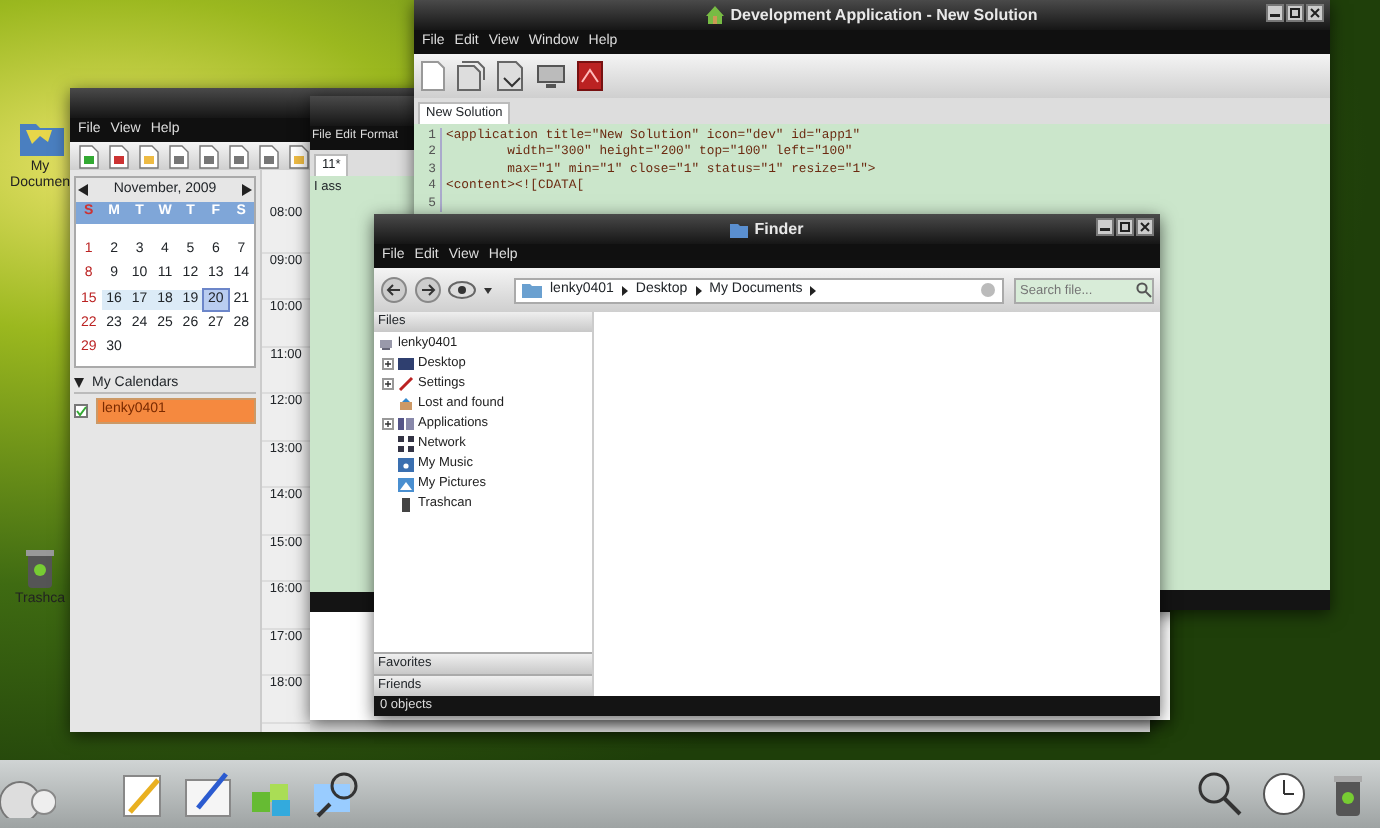  I want to click on page-icon, so click(433, 76).